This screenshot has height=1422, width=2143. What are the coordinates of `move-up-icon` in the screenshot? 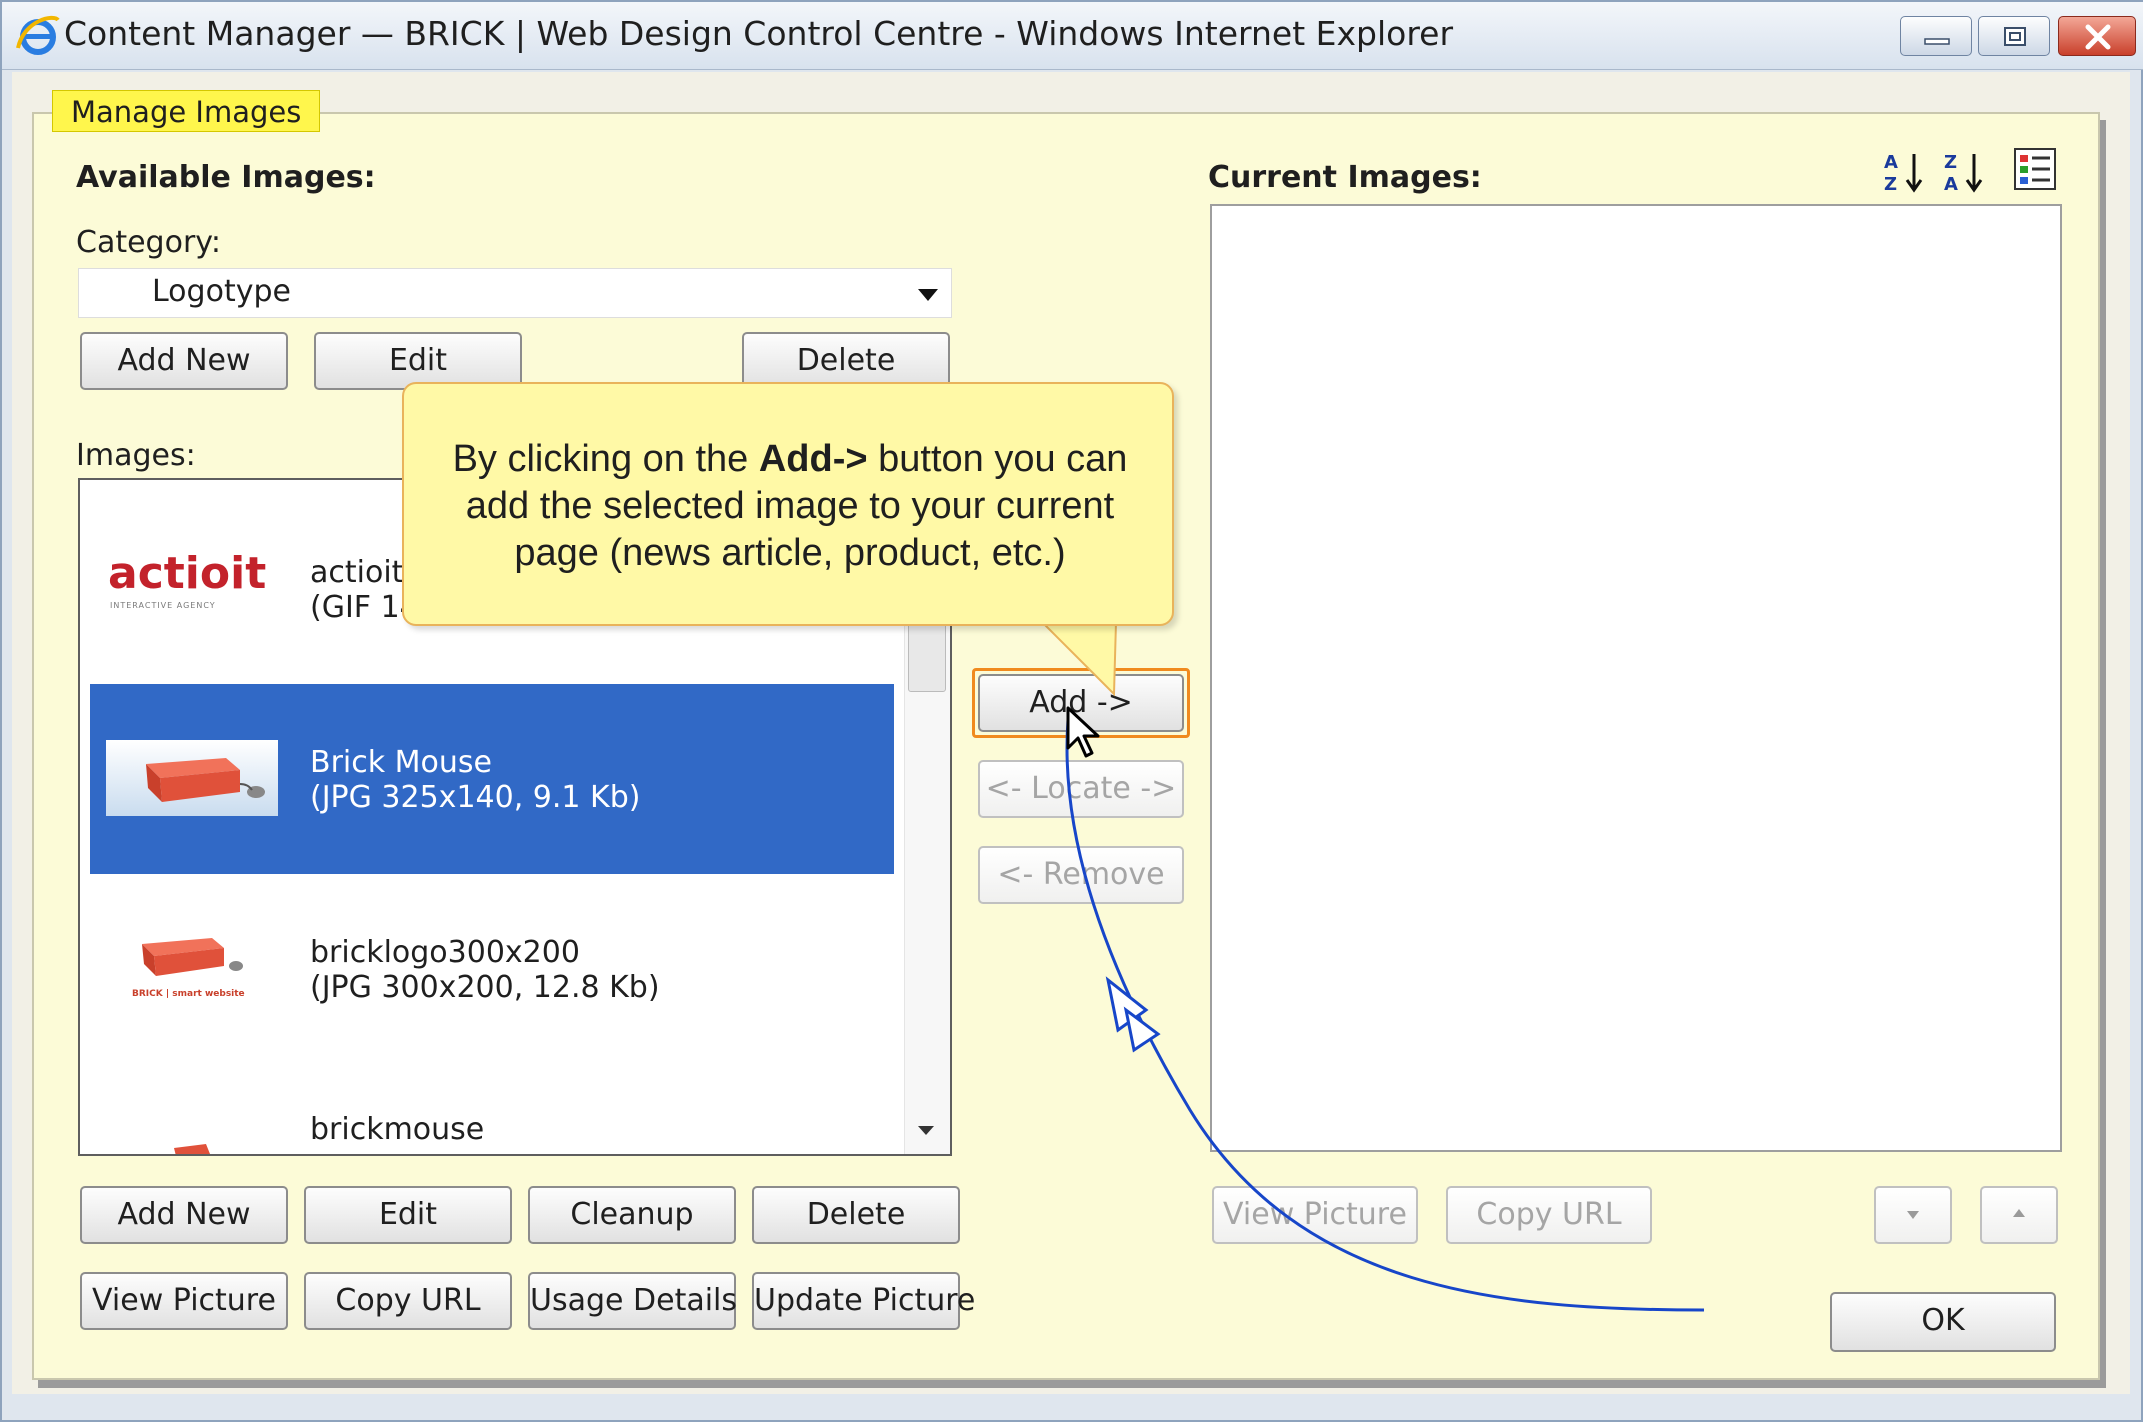 It's located at (2019, 1213).